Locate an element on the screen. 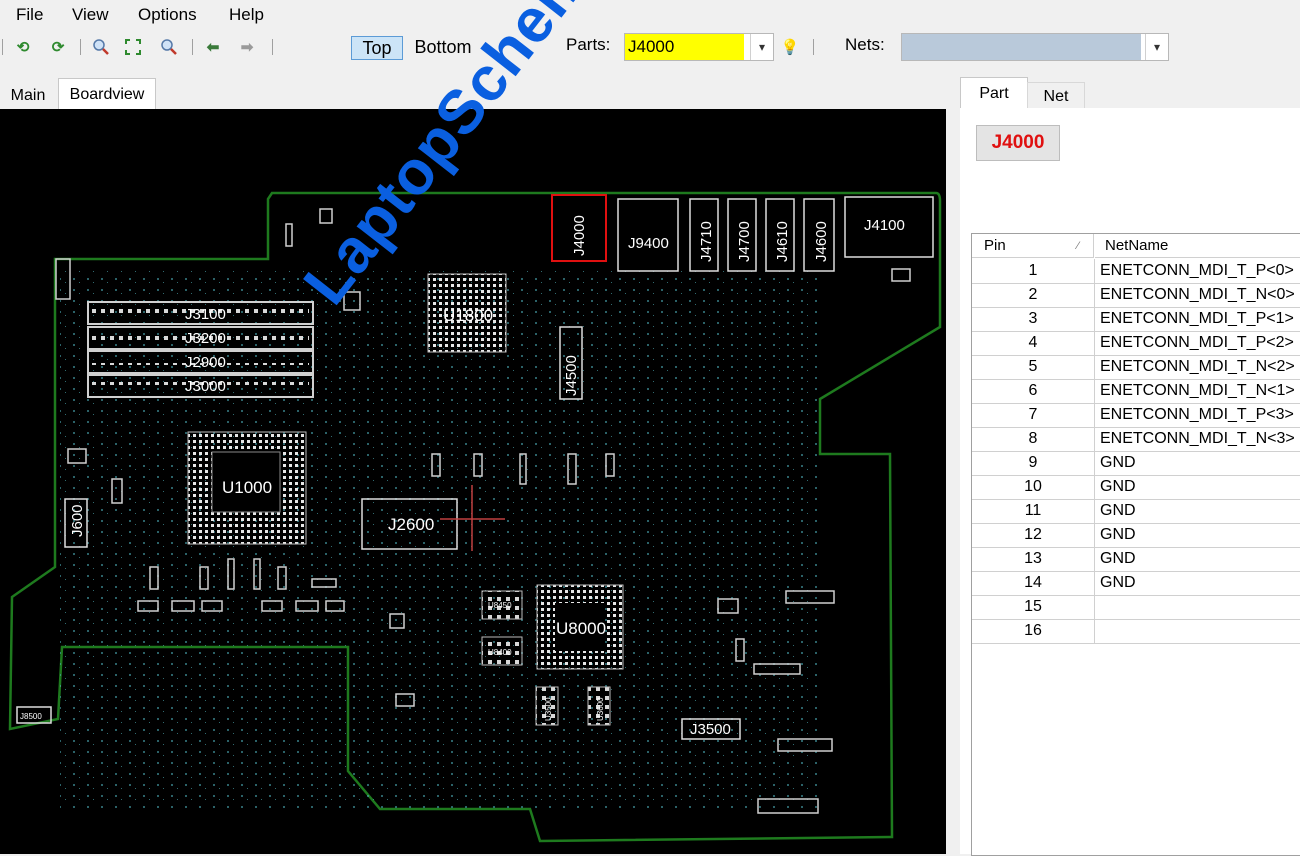  pin-number-cell: 10 is located at coordinates (1033, 487).